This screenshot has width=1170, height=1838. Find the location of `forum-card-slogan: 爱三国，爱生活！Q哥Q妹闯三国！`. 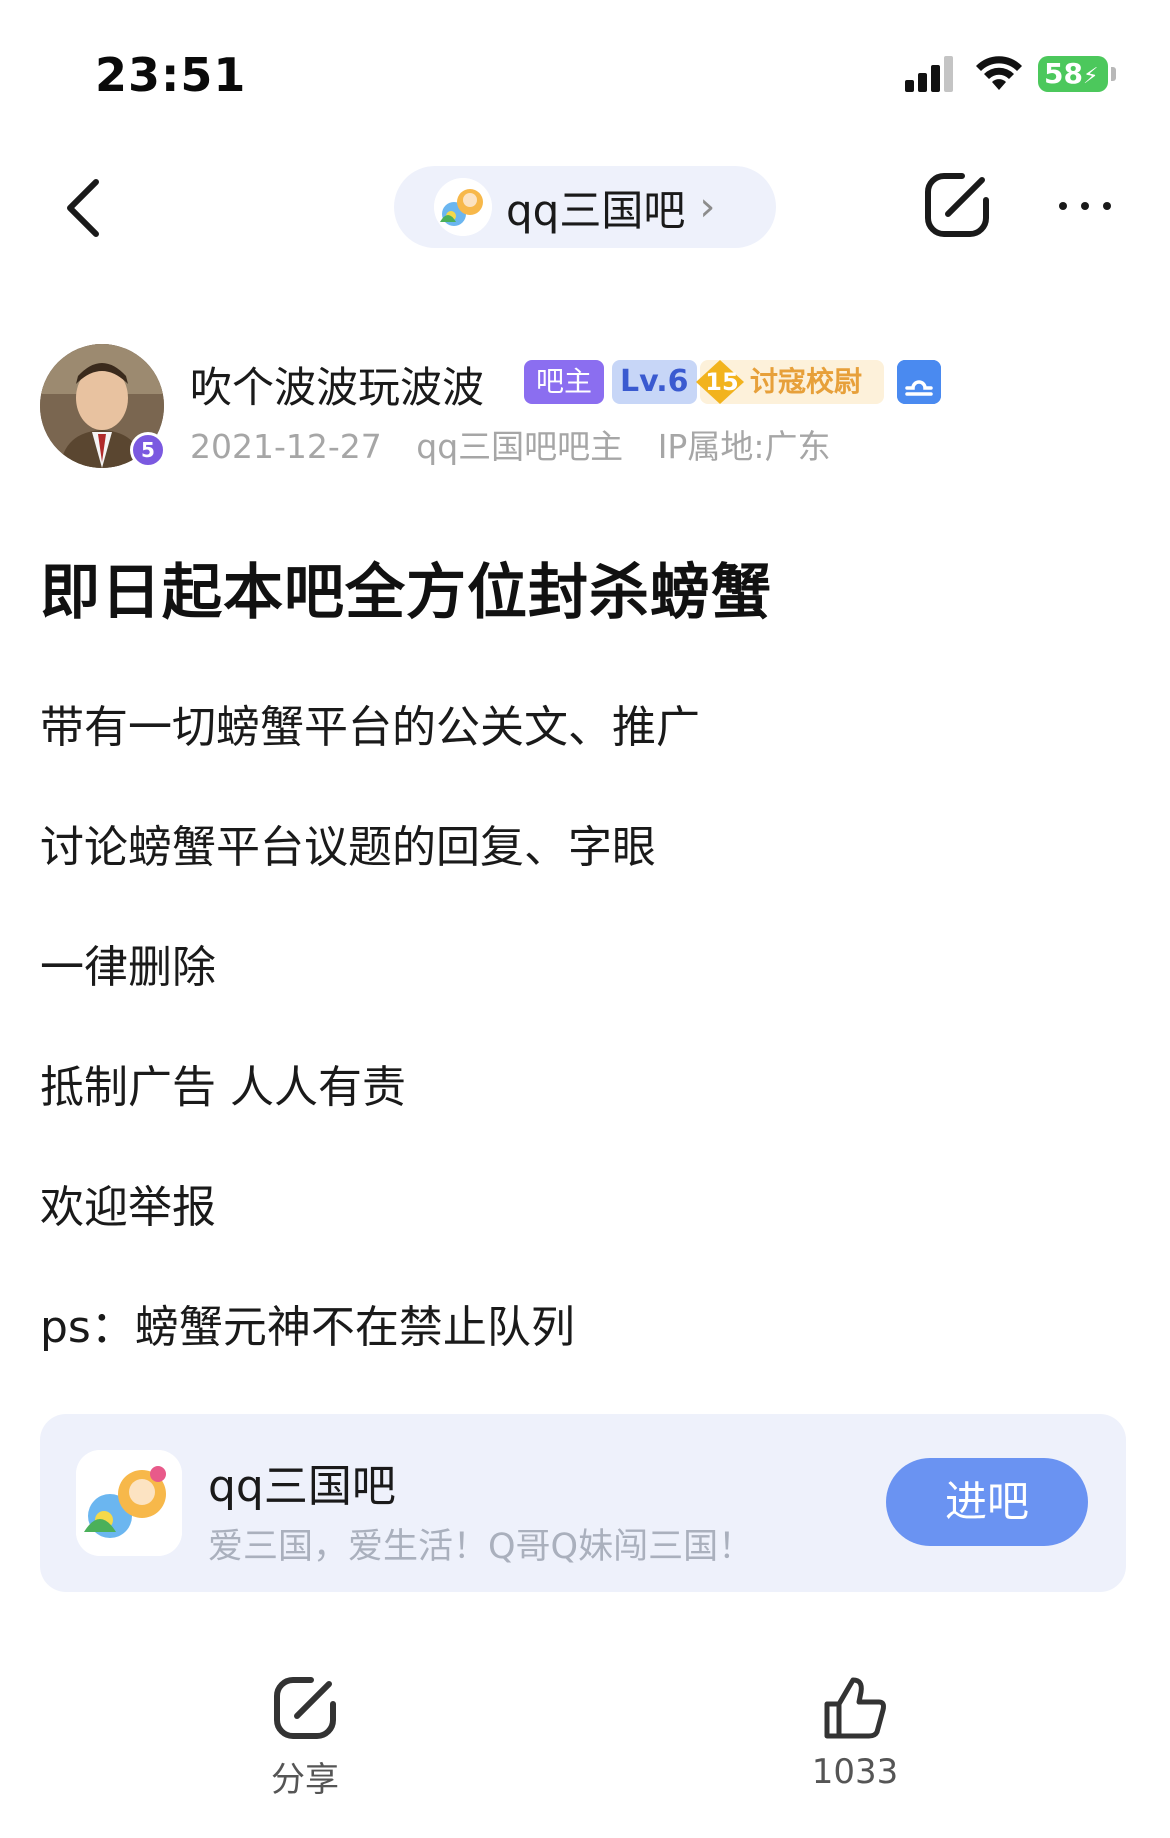

forum-card-slogan: 爱三国，爱生活！Q哥Q妹闯三国！ is located at coordinates (481, 1547).